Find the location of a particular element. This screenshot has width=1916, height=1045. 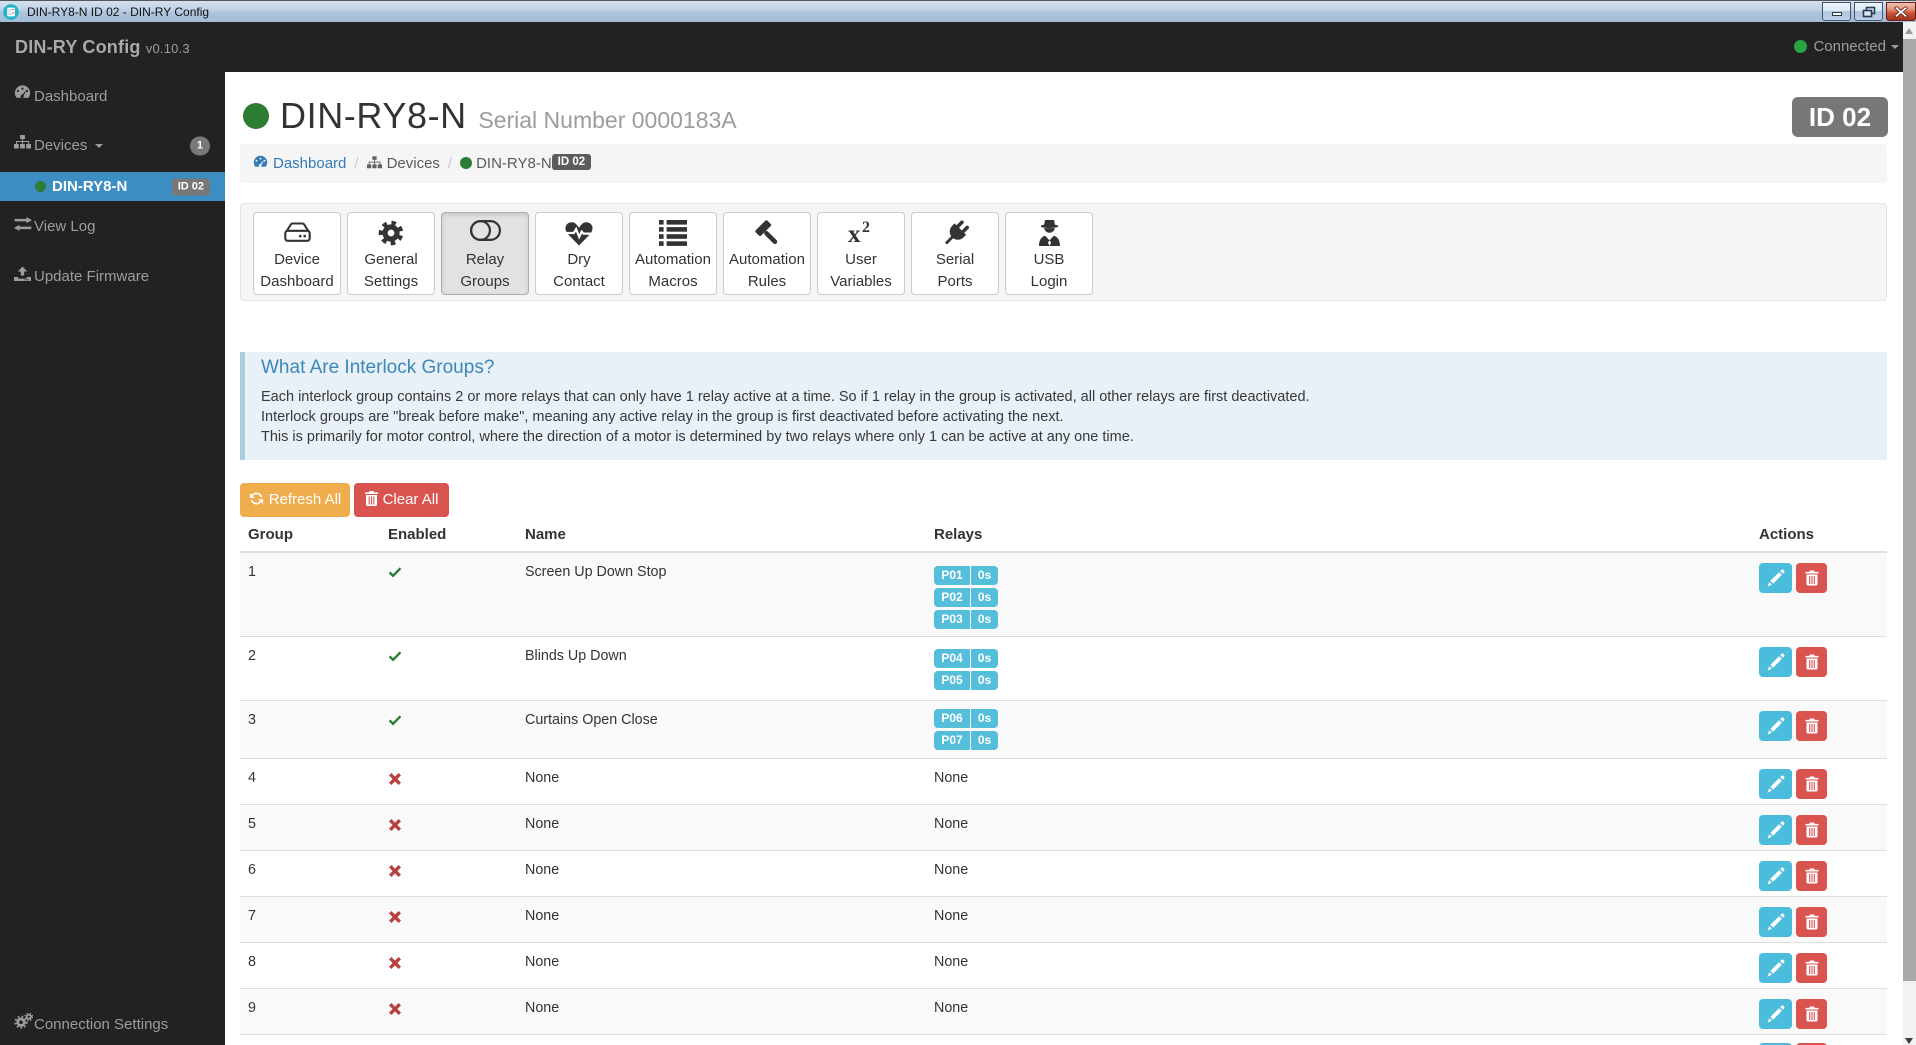

svg-text: x is located at coordinates (854, 233).